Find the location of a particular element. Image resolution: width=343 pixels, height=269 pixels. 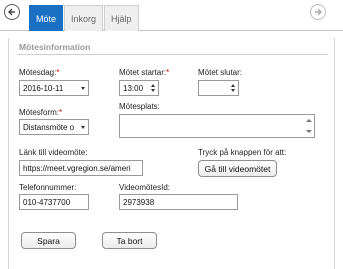

save-button: Spara is located at coordinates (48, 240).